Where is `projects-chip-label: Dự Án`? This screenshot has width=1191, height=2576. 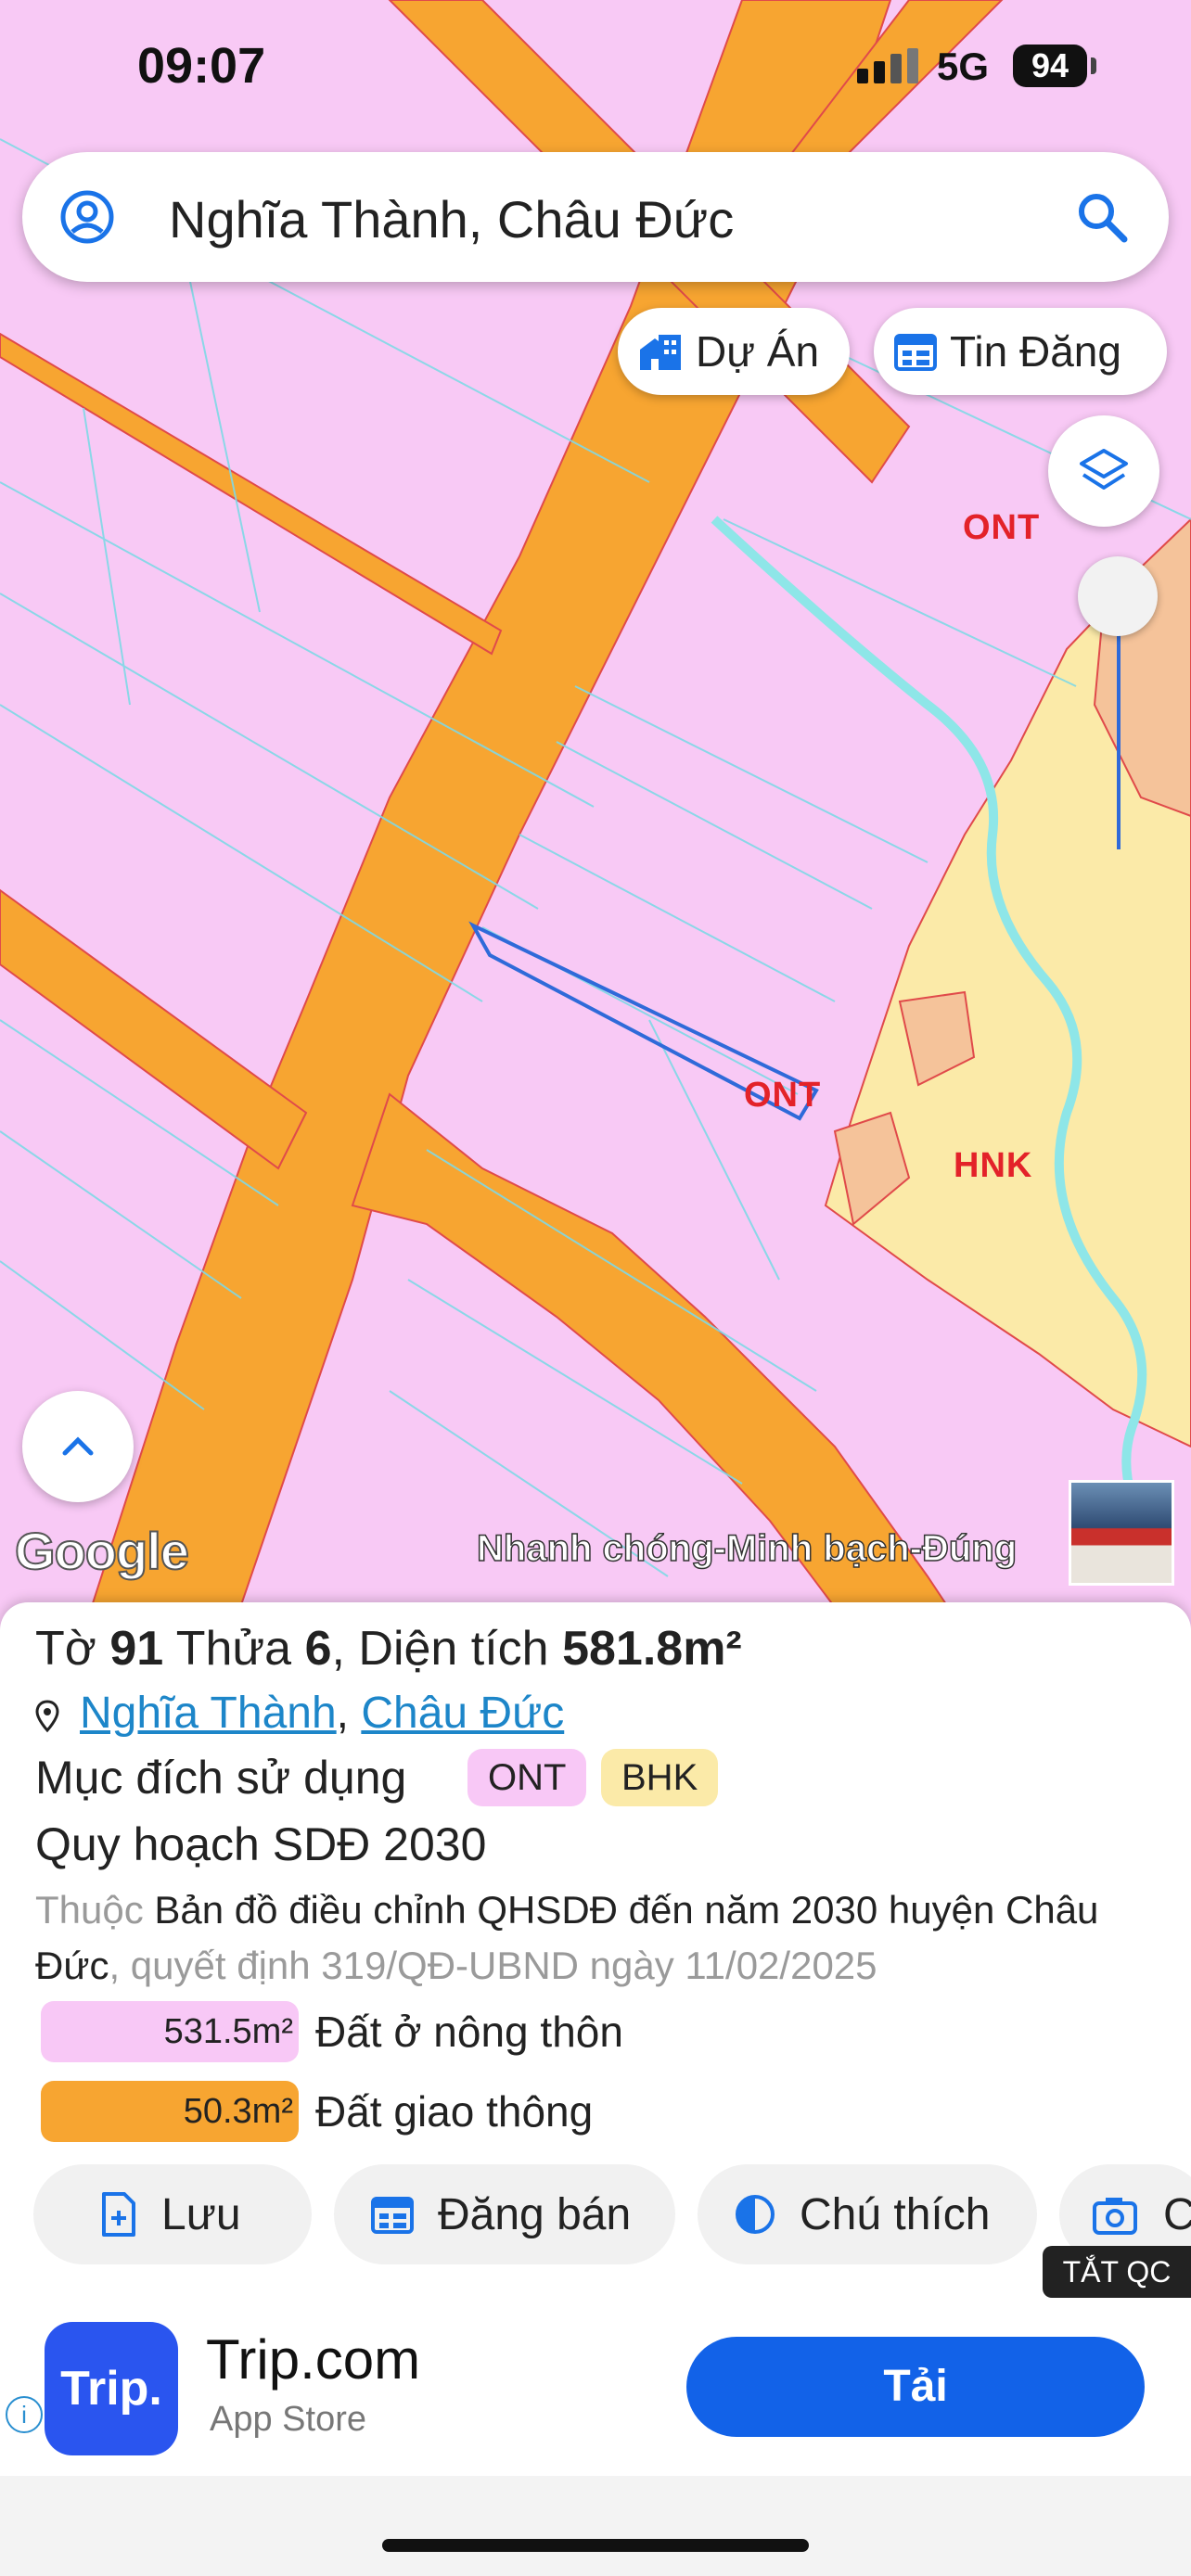 projects-chip-label: Dự Án is located at coordinates (758, 351).